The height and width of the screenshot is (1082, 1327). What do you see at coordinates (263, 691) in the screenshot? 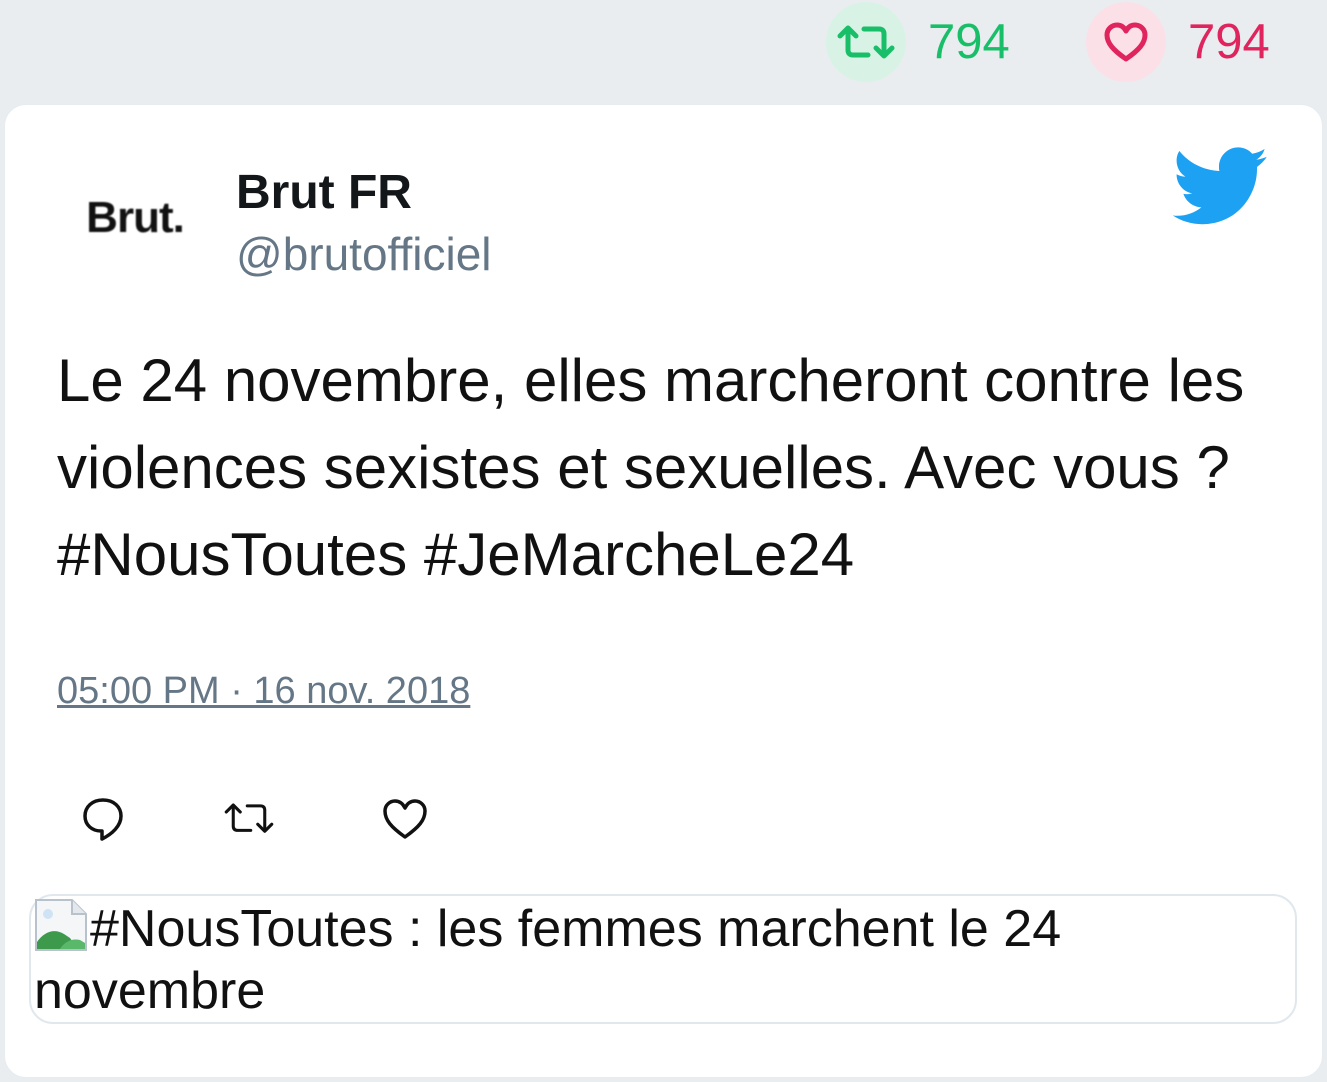
I see `tweet-timestamp-link: 05:00 PM · 16 nov. 2018` at bounding box center [263, 691].